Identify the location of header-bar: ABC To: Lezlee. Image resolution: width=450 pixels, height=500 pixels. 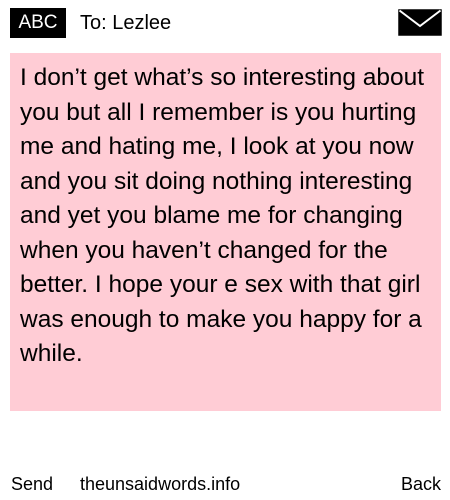
(225, 23).